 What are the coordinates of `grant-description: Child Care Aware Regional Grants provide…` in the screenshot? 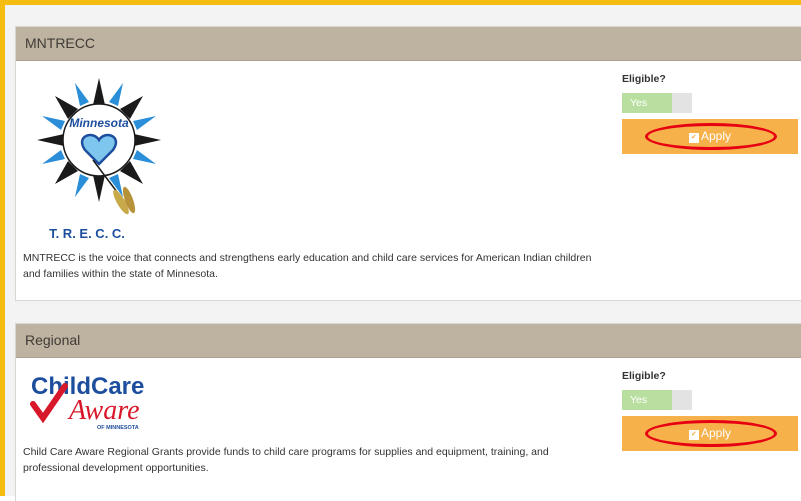 It's located at (286, 460).